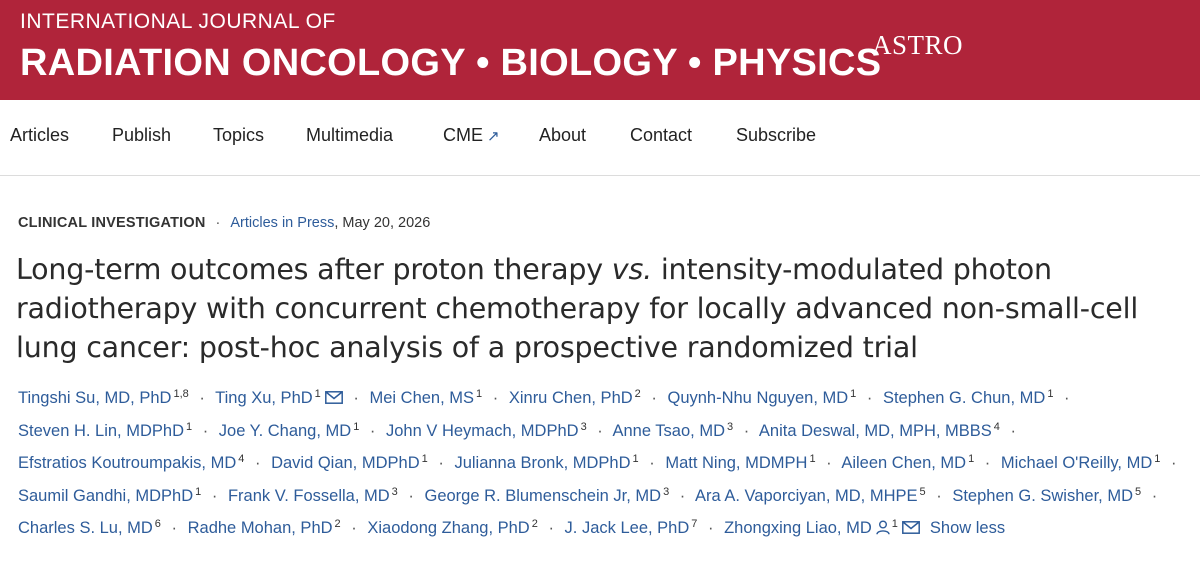 This screenshot has height=568, width=1200. I want to click on author-link: Xinru Chen, PhD 2, so click(574, 397).